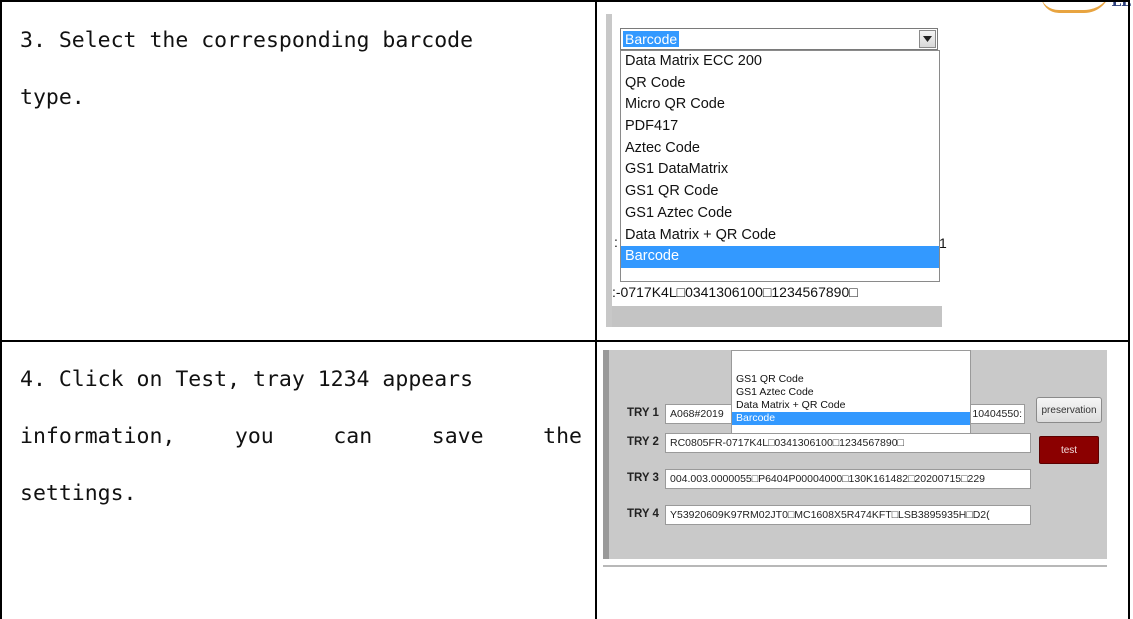 Image resolution: width=1133 pixels, height=619 pixels. Describe the element at coordinates (98, 436) in the screenshot. I see `justified-word: information,` at that location.